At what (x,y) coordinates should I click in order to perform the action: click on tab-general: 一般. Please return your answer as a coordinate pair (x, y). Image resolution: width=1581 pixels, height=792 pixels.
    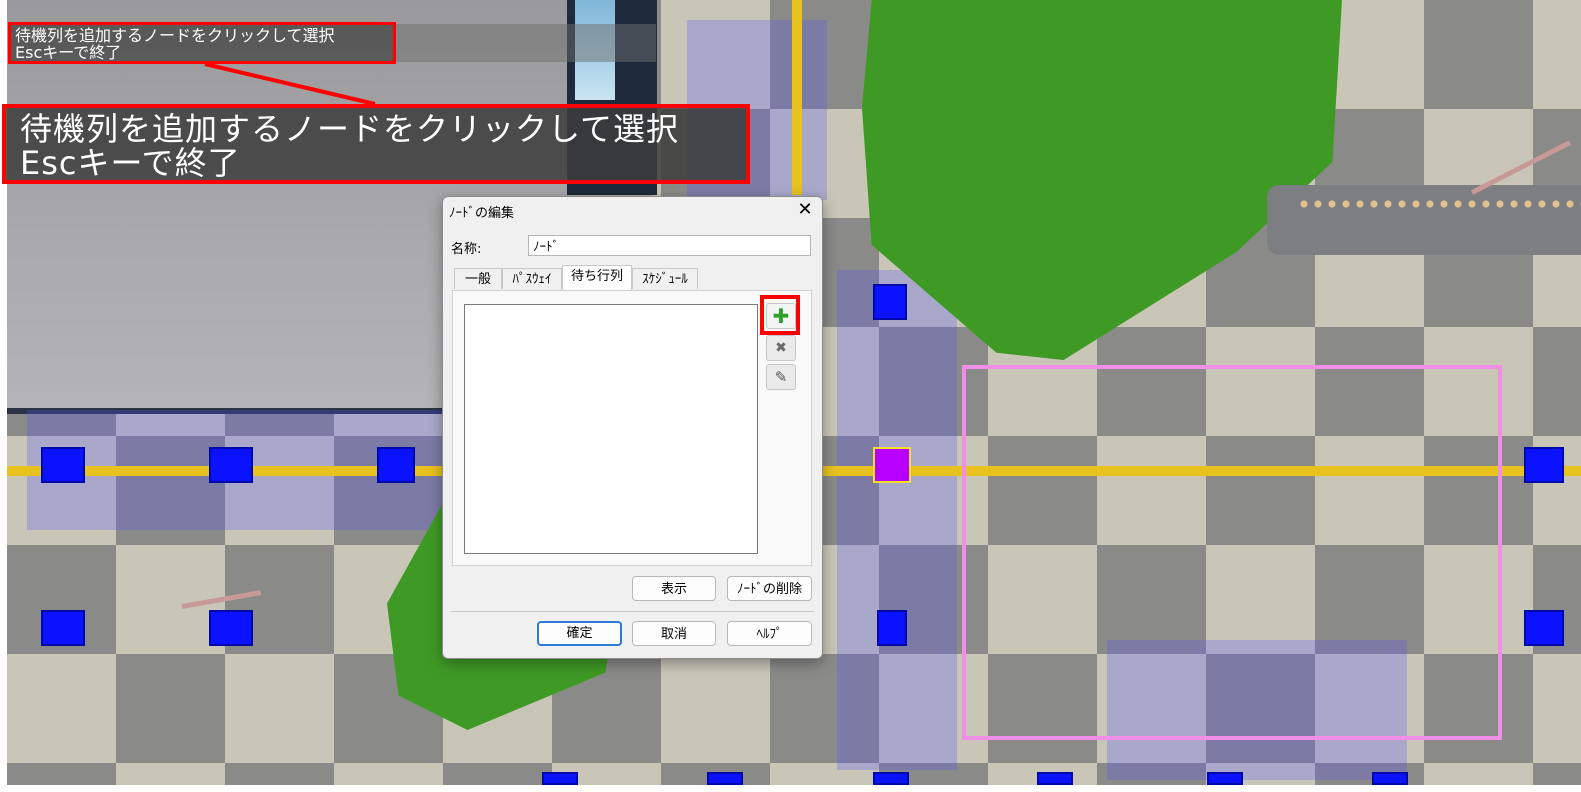
    Looking at the image, I should click on (478, 278).